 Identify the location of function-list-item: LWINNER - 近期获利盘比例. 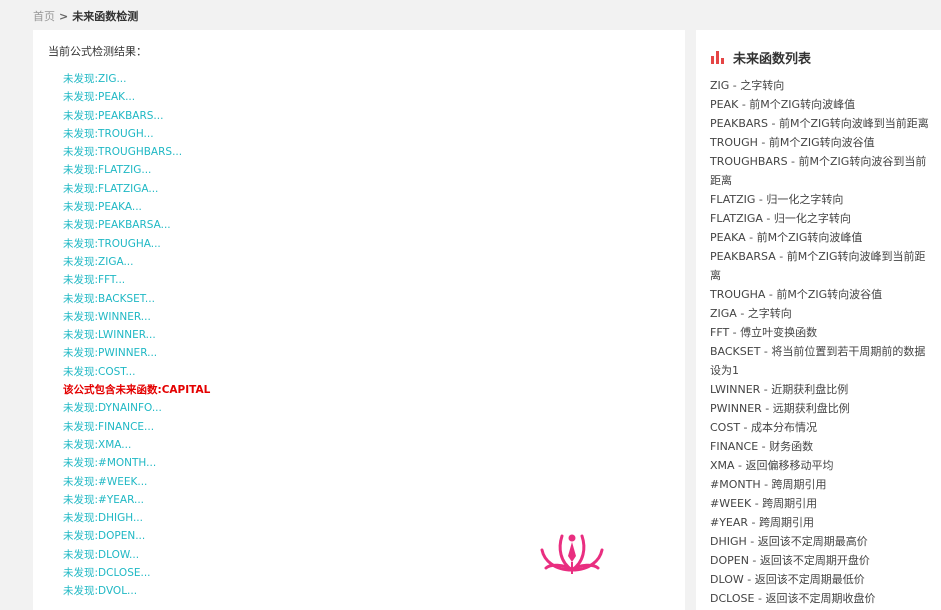
(821, 389).